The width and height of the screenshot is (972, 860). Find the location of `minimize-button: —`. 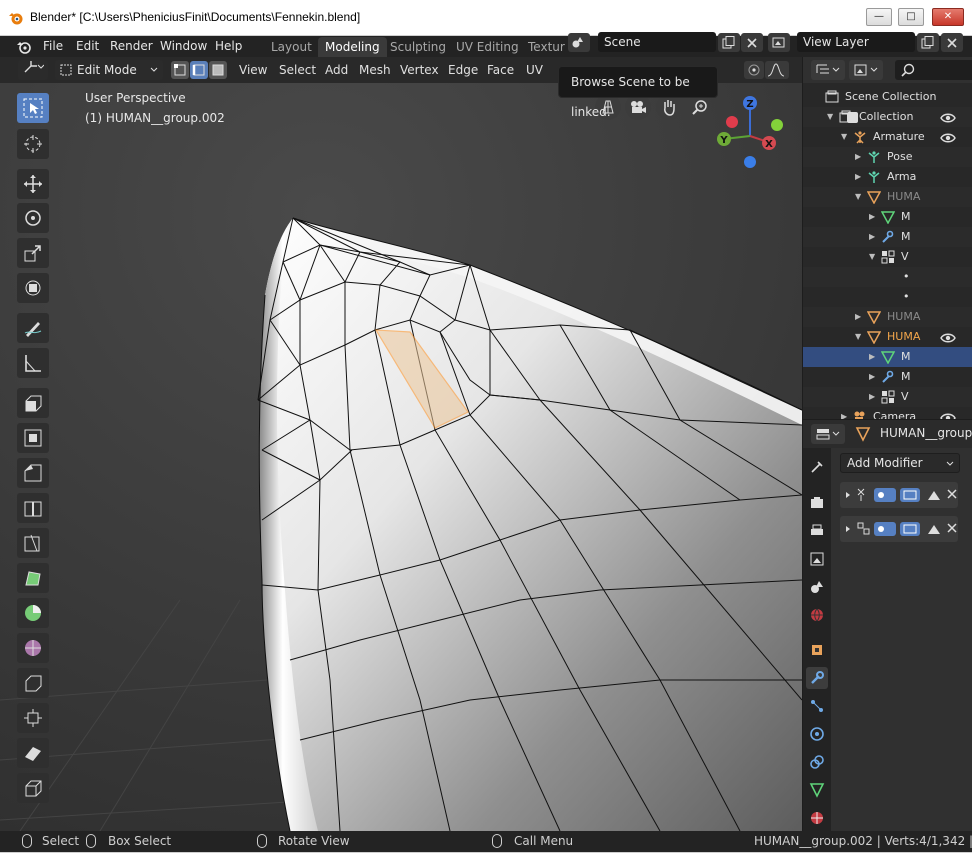

minimize-button: — is located at coordinates (879, 17).